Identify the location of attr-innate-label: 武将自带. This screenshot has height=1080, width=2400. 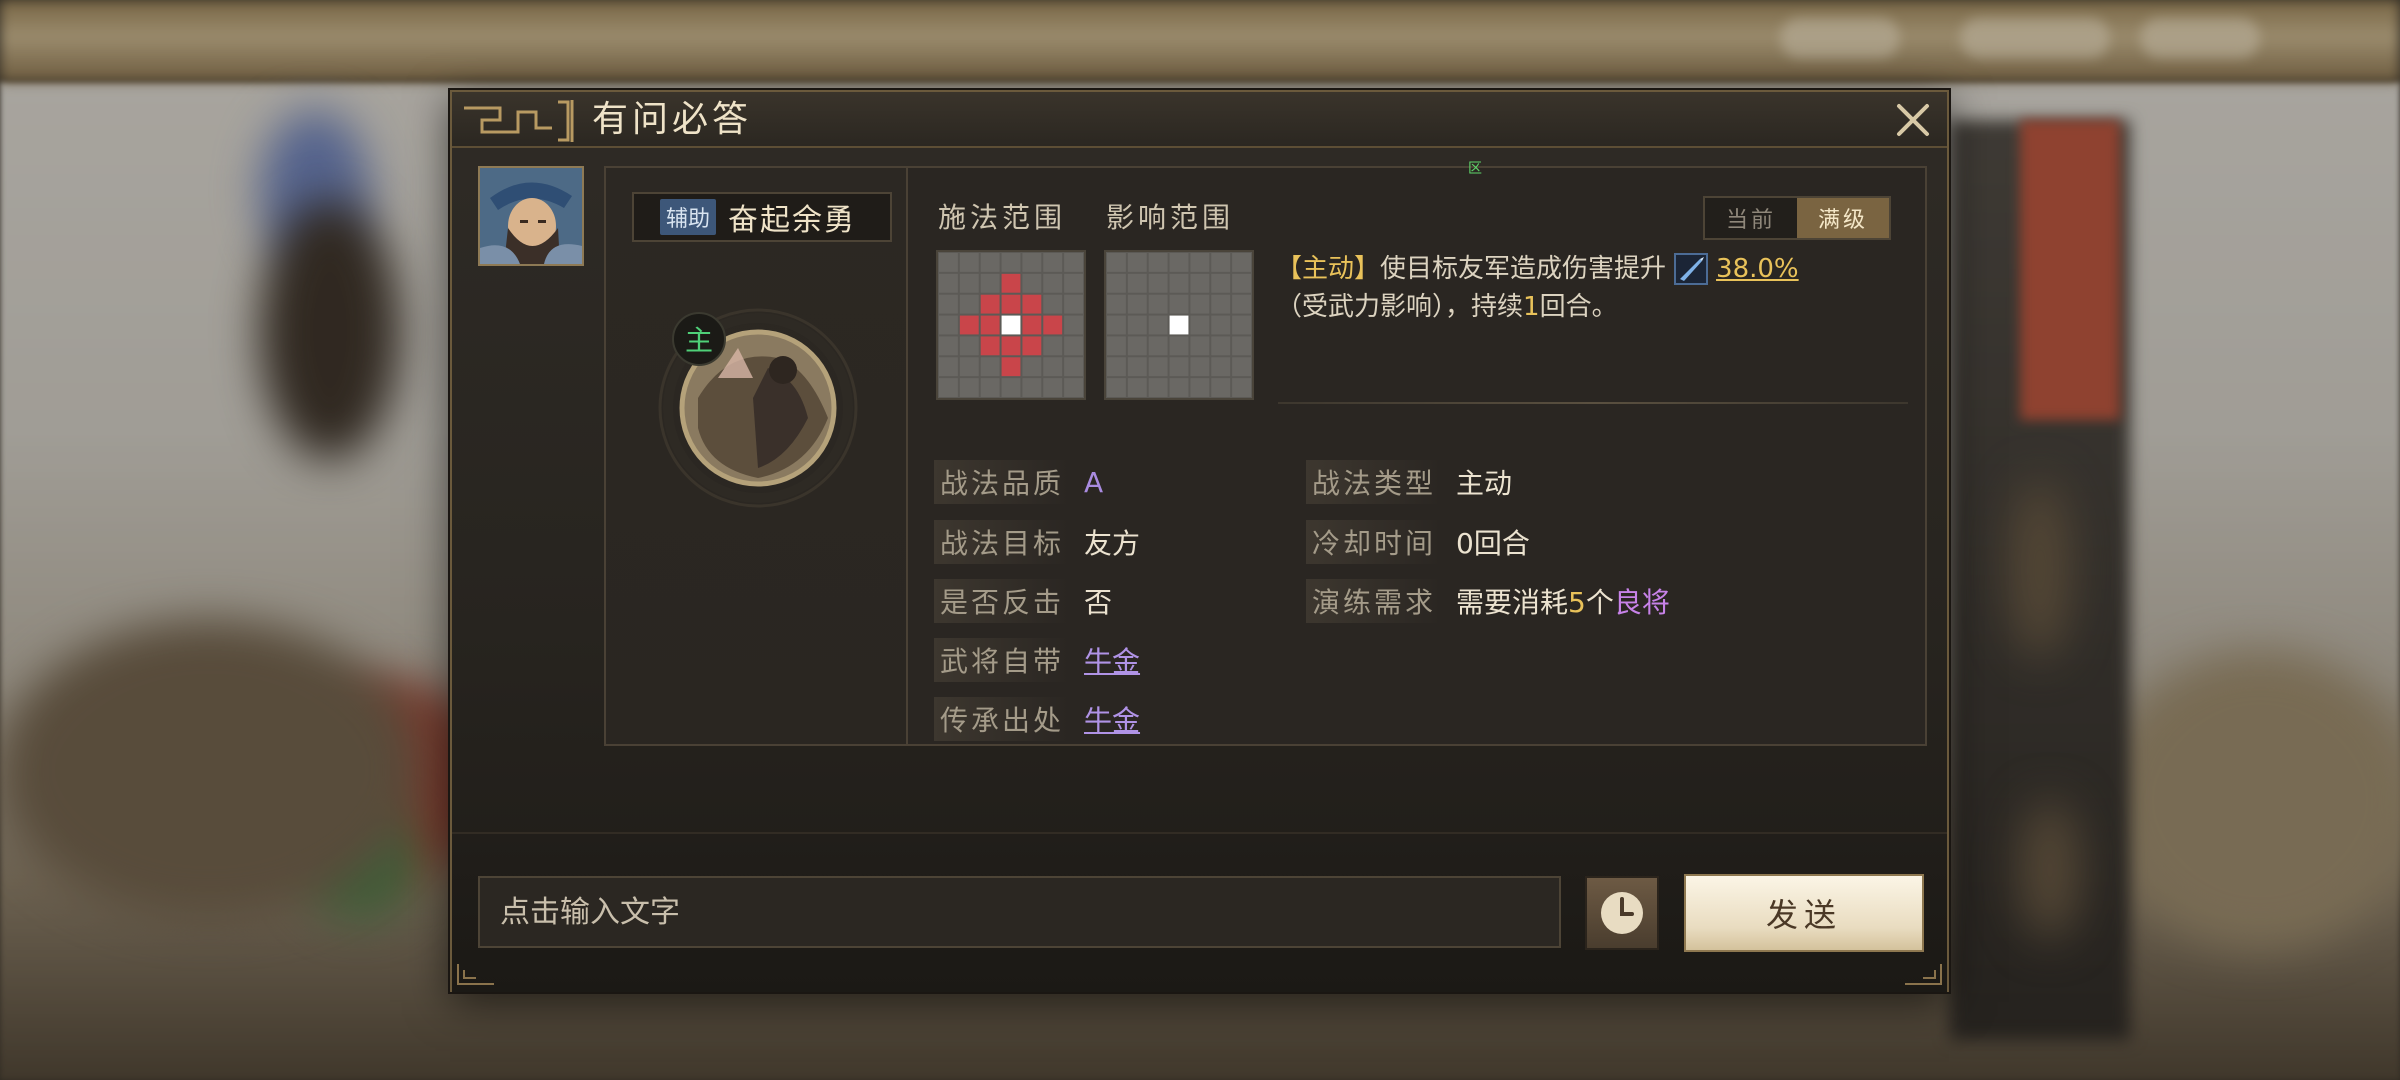
(1002, 660).